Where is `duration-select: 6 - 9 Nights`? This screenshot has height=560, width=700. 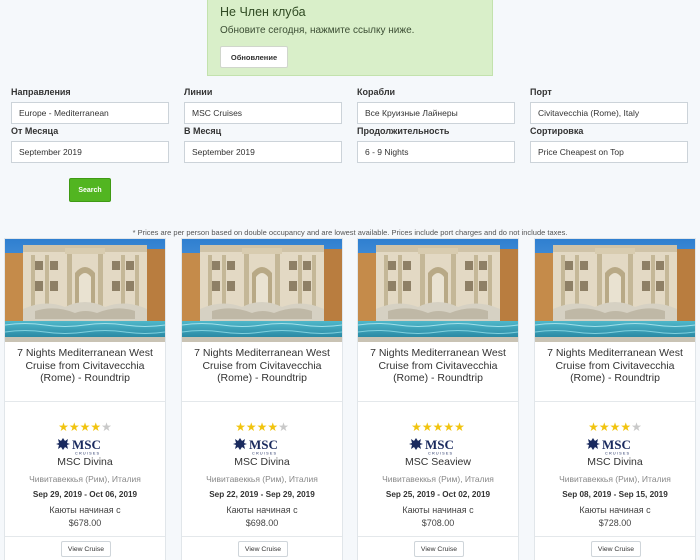
duration-select: 6 - 9 Nights is located at coordinates (436, 152).